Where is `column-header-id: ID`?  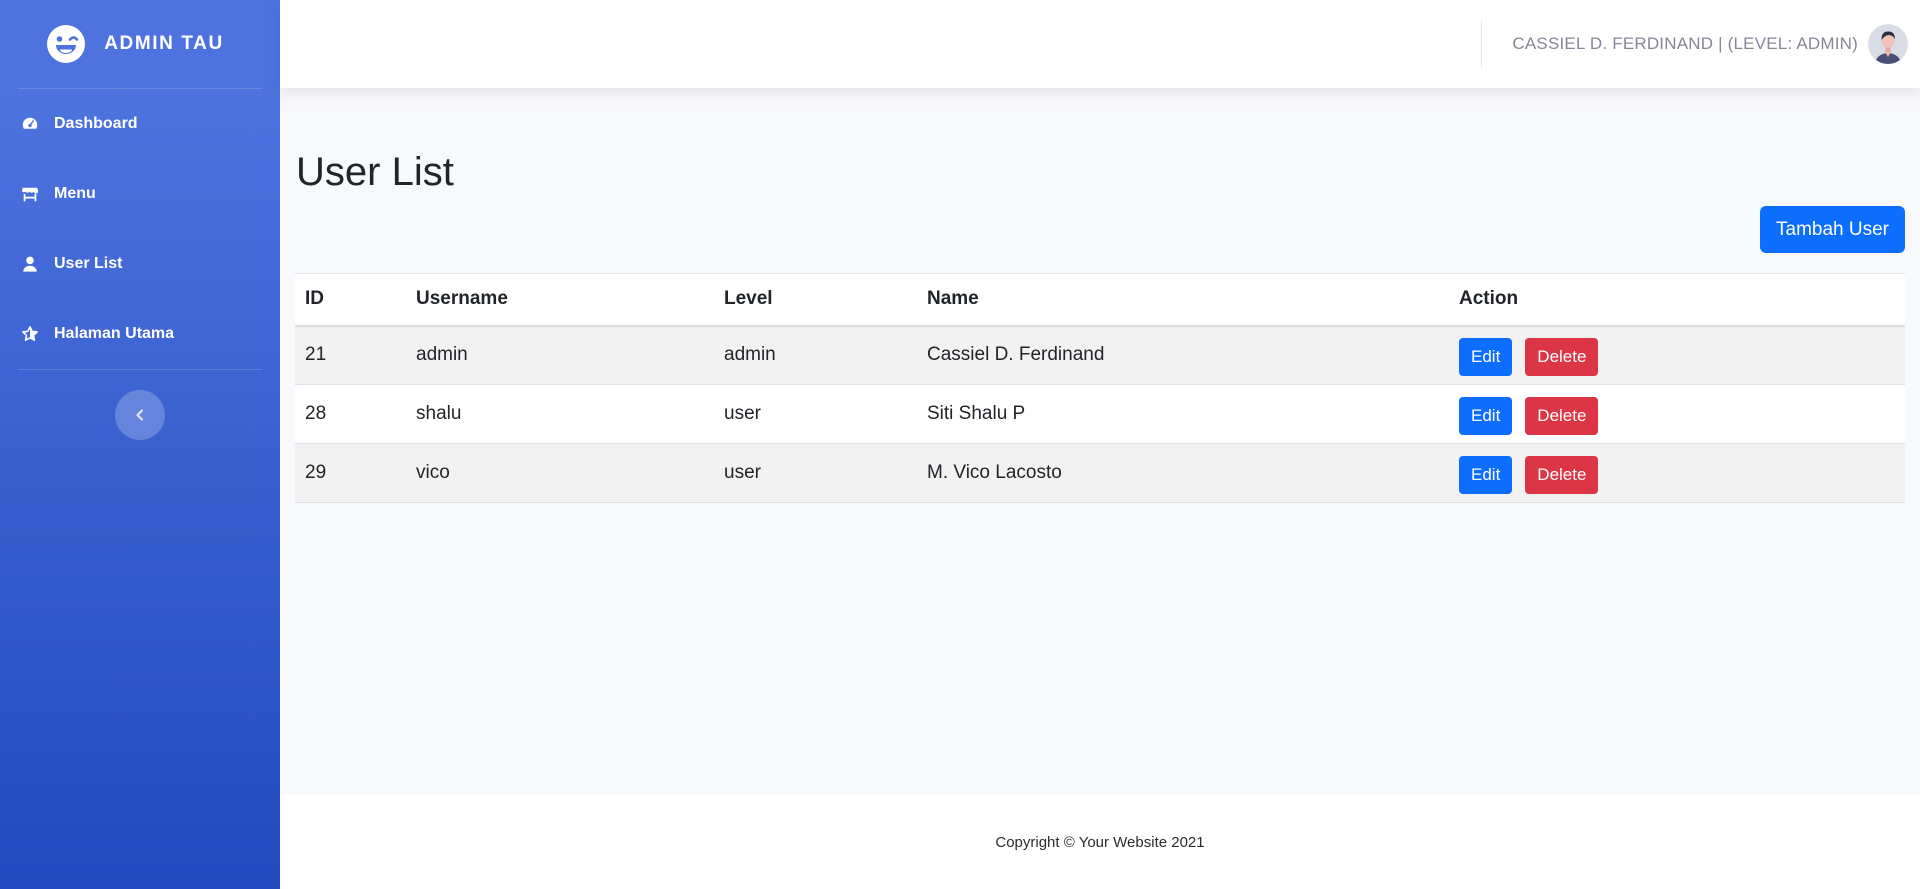
column-header-id: ID is located at coordinates (350, 300).